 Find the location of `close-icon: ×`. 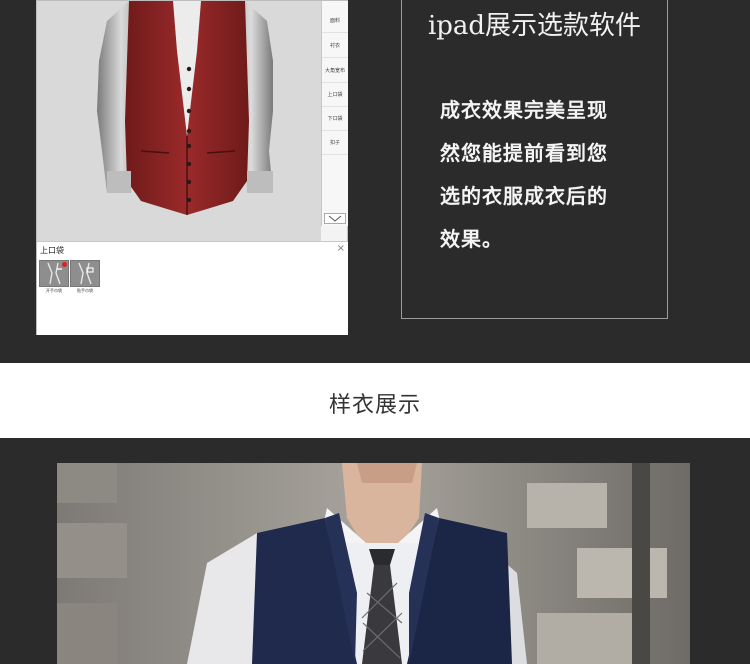

close-icon: × is located at coordinates (341, 248).